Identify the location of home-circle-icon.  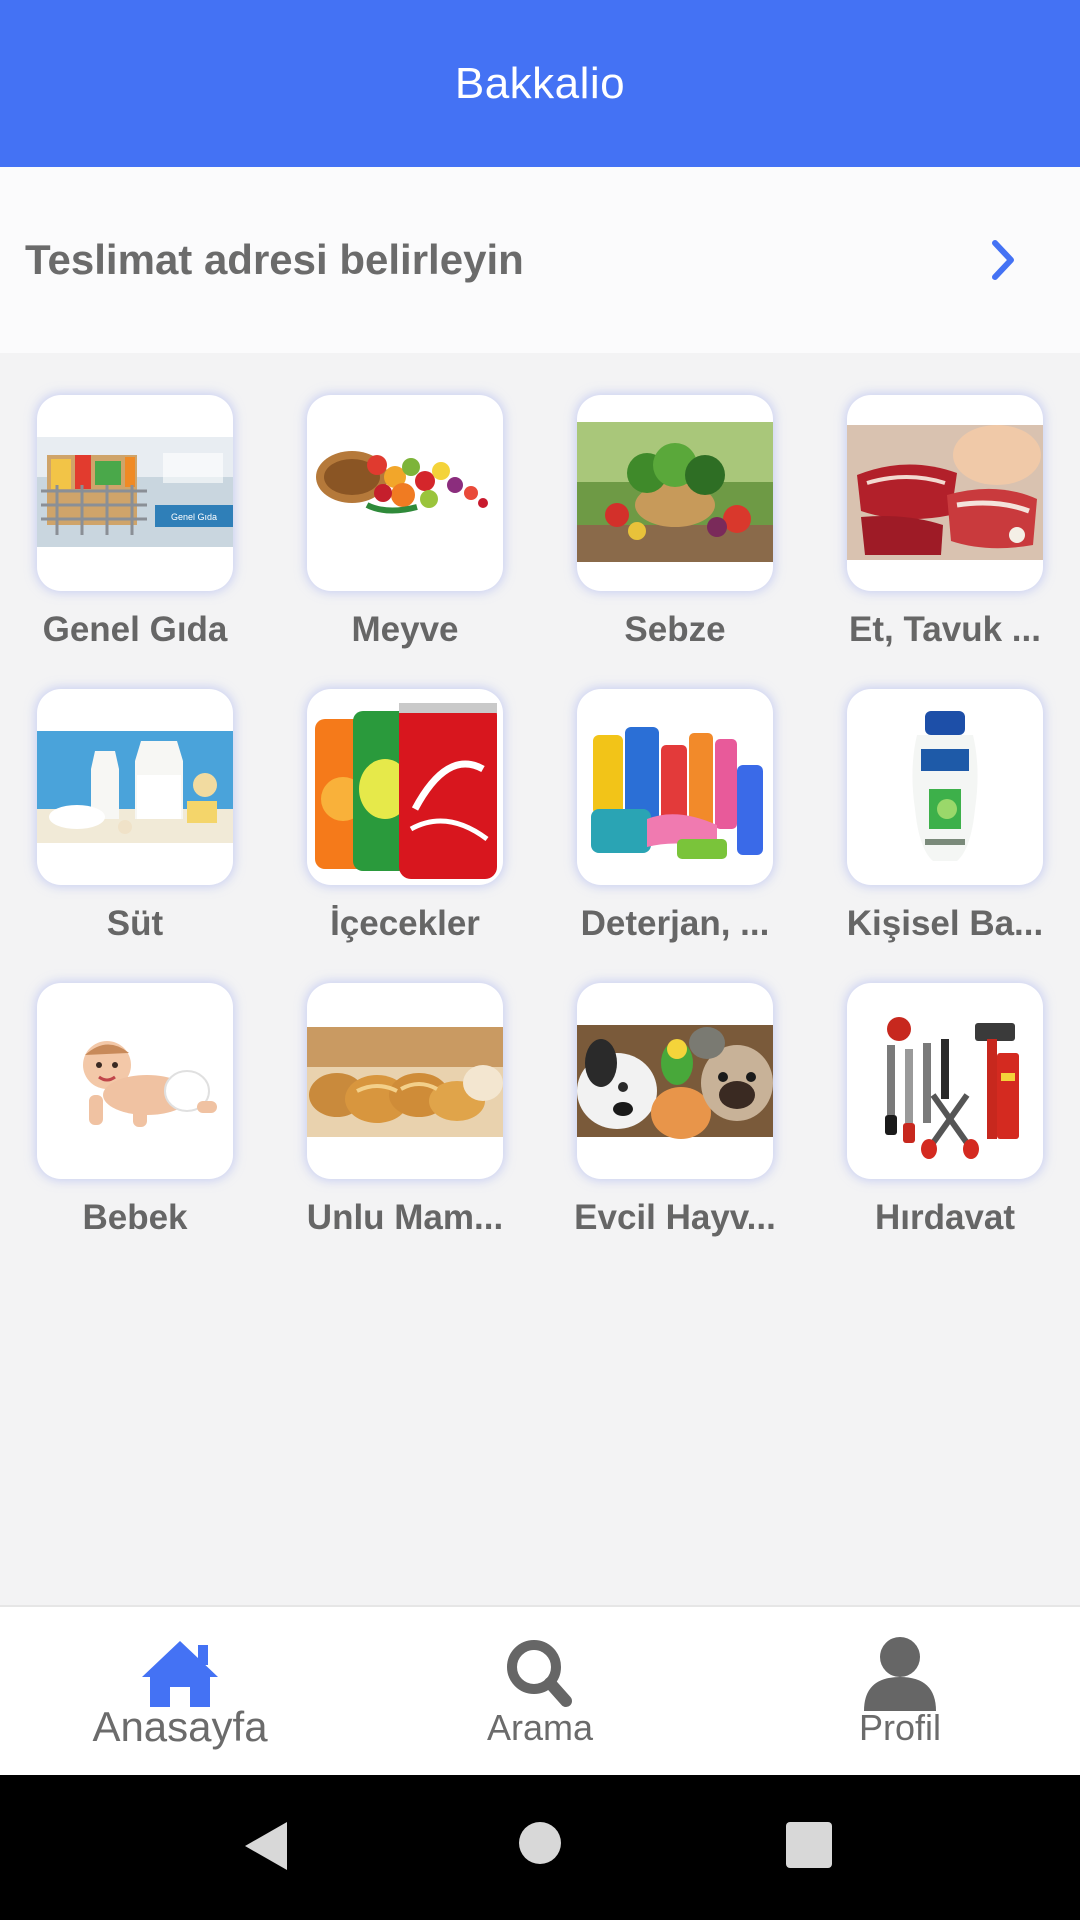
(540, 1845).